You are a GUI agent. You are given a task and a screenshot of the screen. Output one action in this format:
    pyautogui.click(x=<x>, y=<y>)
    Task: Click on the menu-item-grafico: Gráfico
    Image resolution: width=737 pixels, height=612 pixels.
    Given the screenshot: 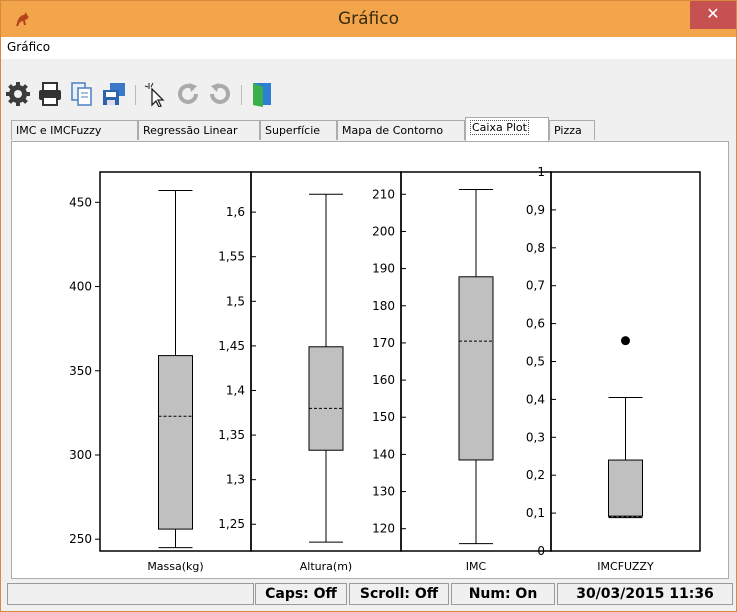 What is the action you would take?
    pyautogui.click(x=28, y=47)
    